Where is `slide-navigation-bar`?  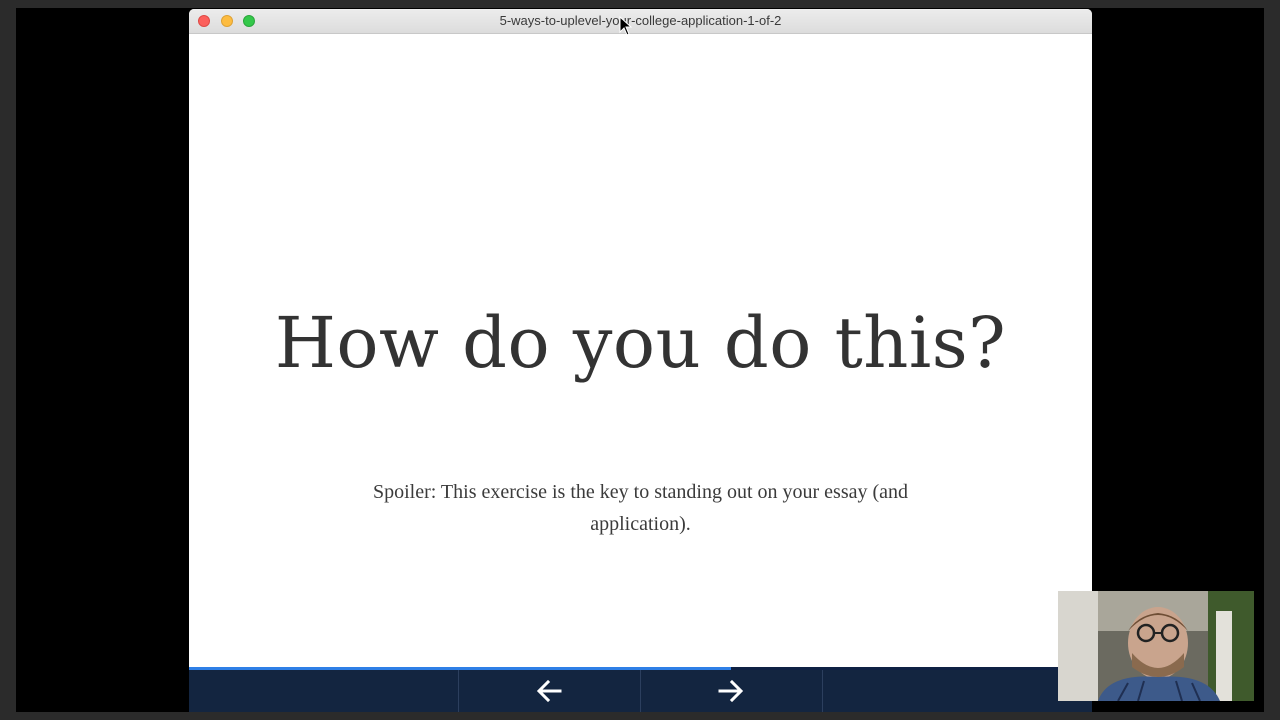
slide-navigation-bar is located at coordinates (640, 691).